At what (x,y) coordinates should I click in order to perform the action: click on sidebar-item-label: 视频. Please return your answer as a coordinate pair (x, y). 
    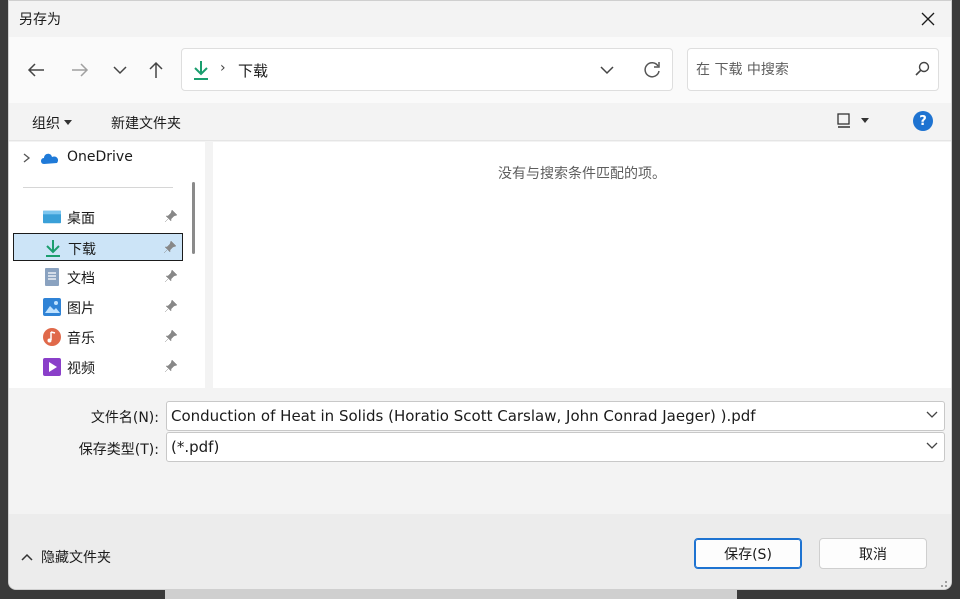
    Looking at the image, I should click on (81, 369).